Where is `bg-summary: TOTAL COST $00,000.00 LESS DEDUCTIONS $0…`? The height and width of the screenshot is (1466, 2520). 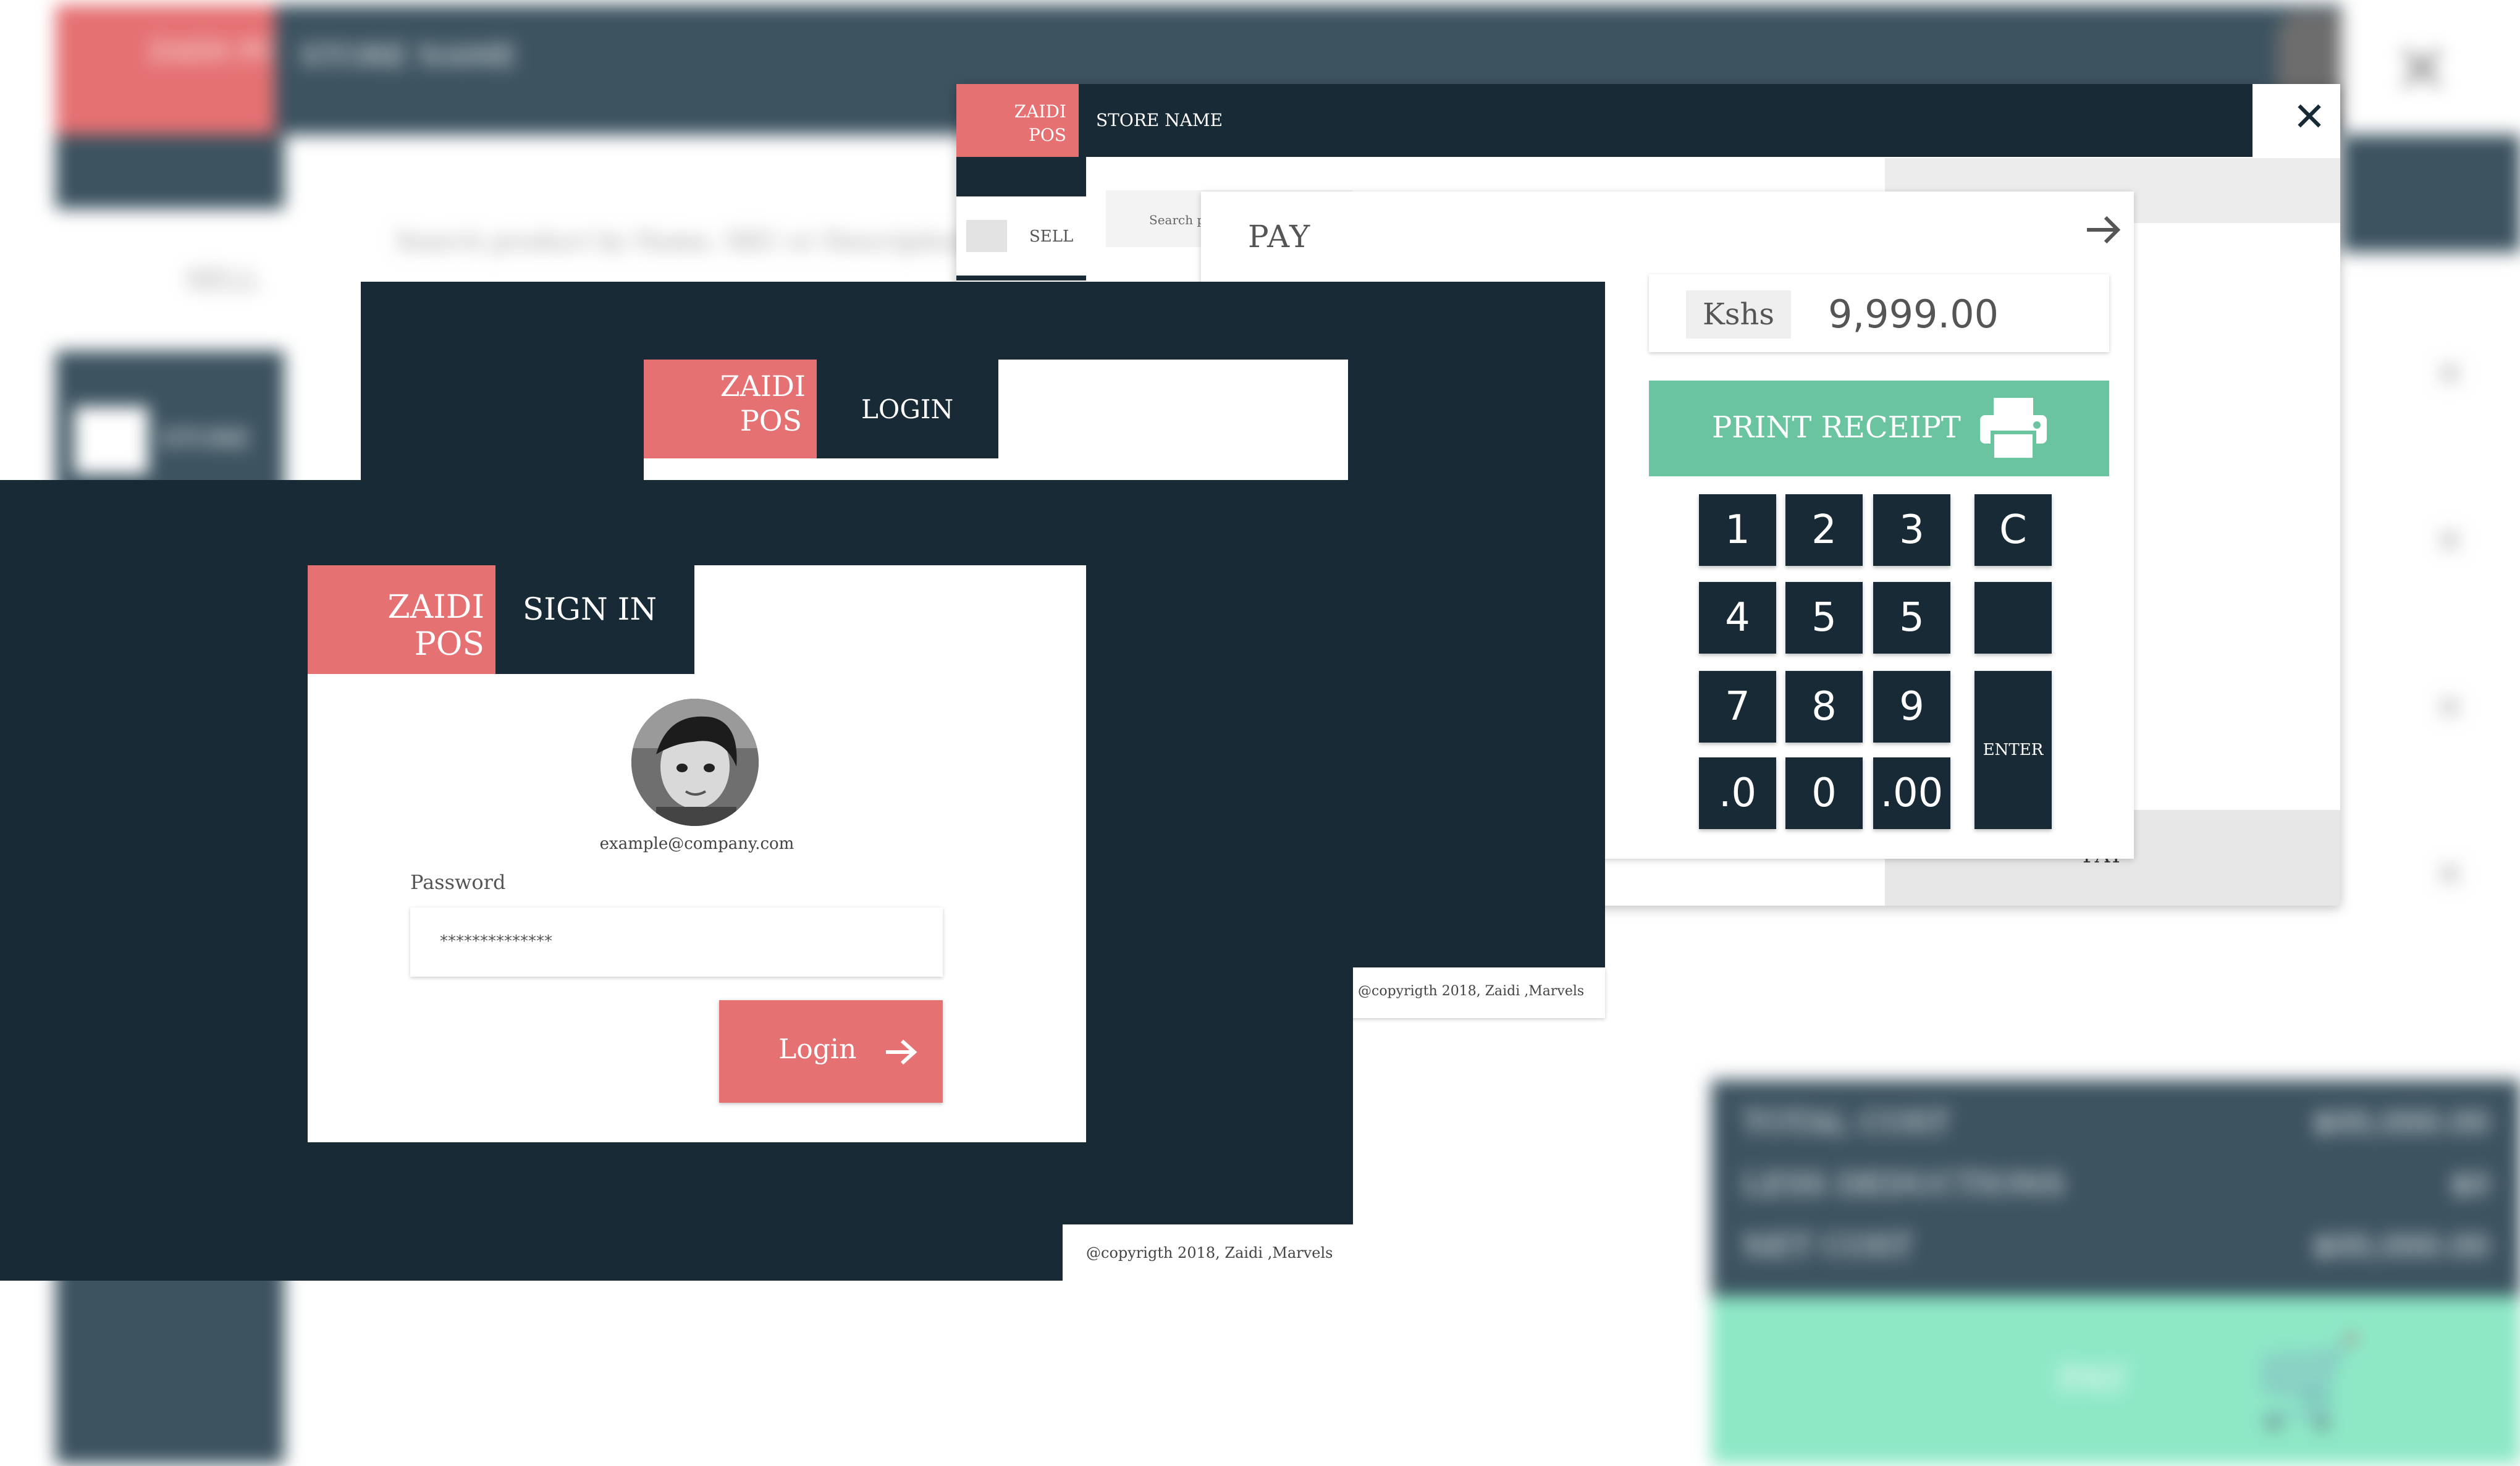 bg-summary: TOTAL COST $00,000.00 LESS DEDUCTIONS $0… is located at coordinates (2115, 1188).